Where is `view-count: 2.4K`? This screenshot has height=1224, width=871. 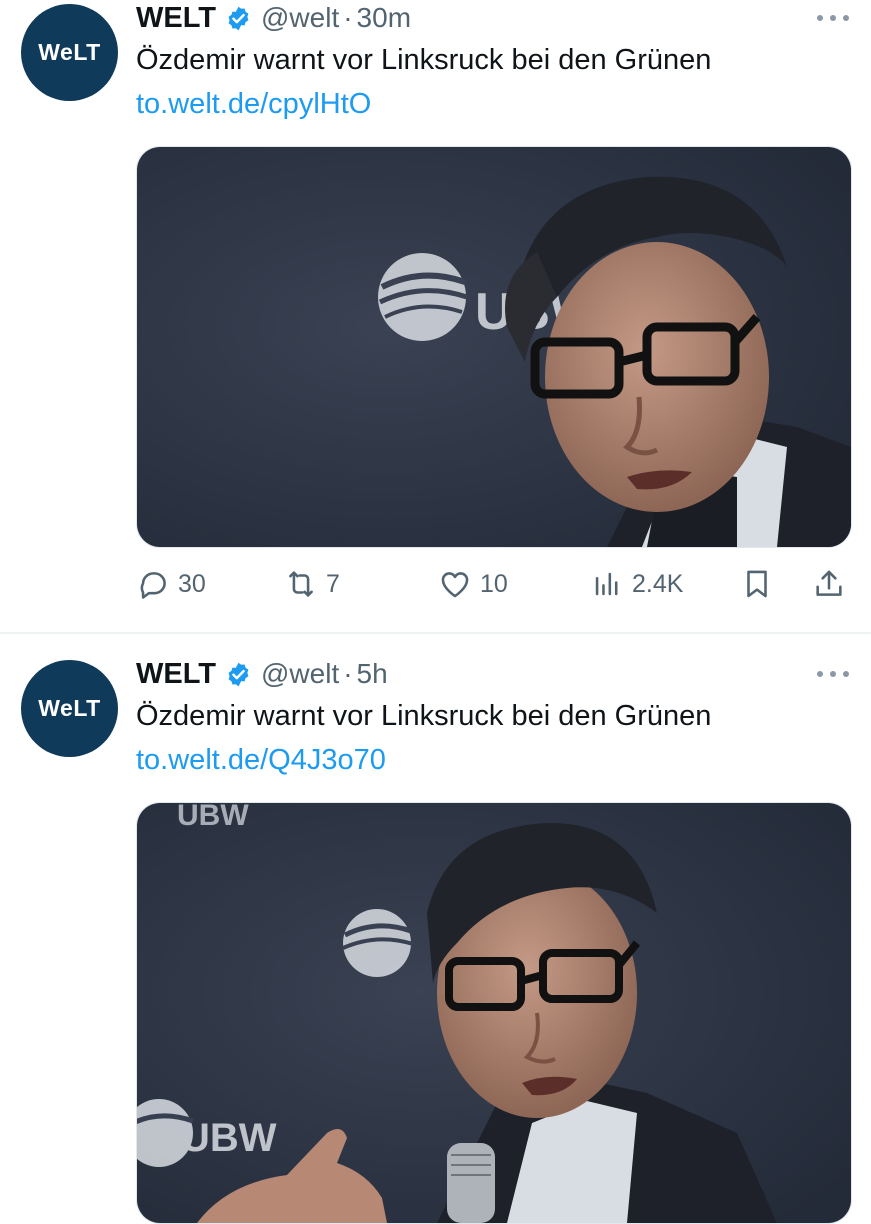
view-count: 2.4K is located at coordinates (658, 583).